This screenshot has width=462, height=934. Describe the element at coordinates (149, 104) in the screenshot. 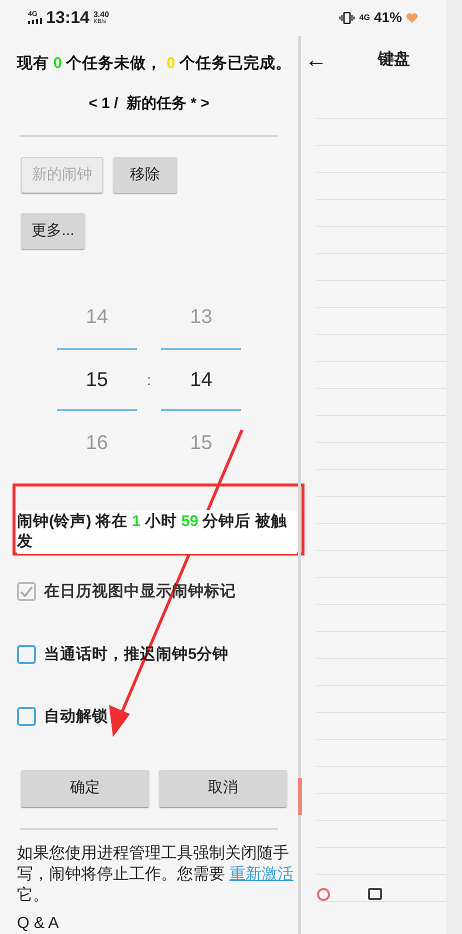

I see `task-navigator: < 1 / 新的任务 * >` at that location.